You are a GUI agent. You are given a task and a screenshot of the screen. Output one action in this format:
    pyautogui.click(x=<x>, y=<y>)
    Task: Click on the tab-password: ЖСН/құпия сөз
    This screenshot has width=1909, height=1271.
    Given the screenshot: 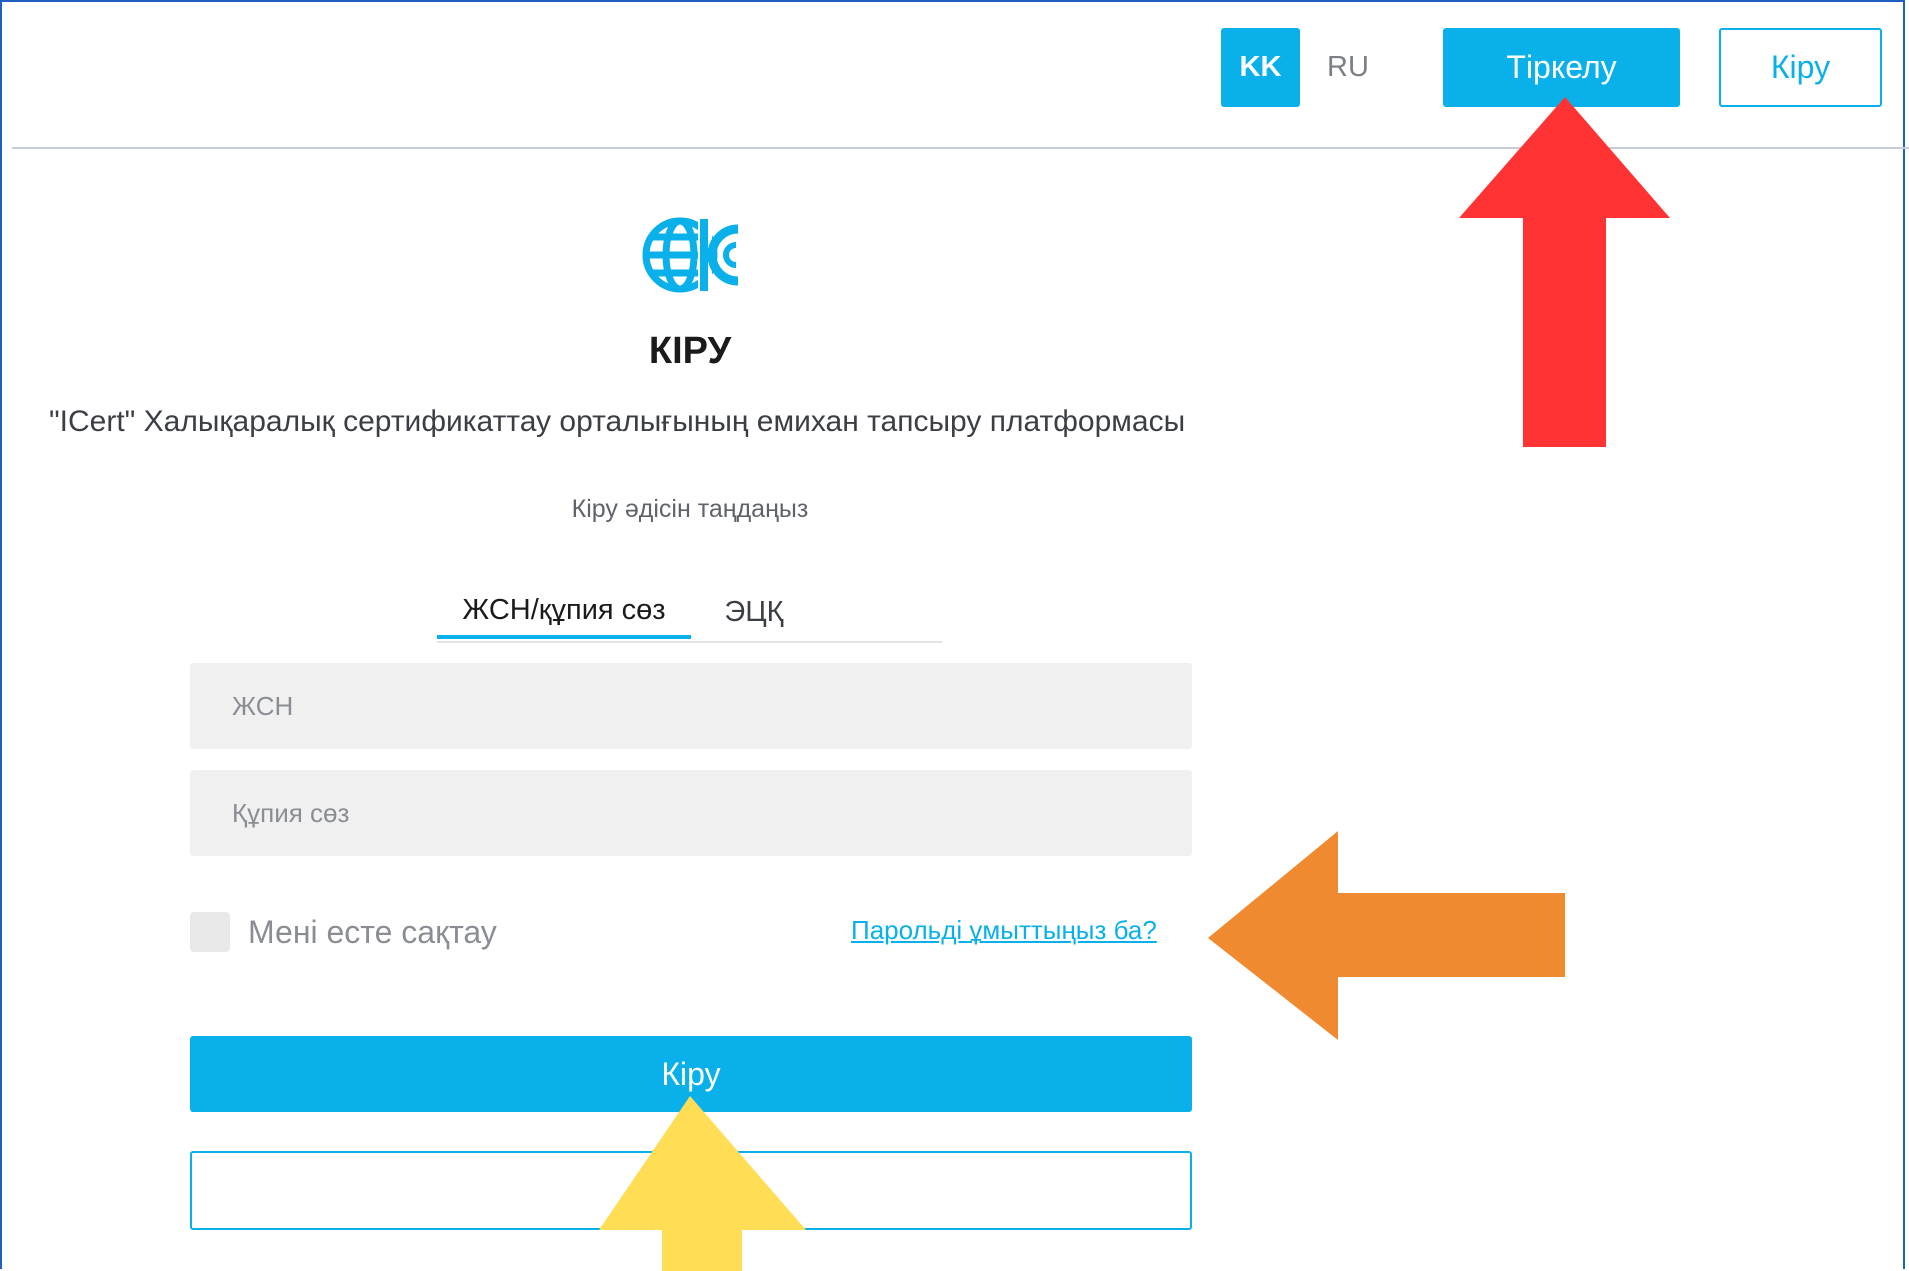 What is the action you would take?
    pyautogui.click(x=564, y=612)
    